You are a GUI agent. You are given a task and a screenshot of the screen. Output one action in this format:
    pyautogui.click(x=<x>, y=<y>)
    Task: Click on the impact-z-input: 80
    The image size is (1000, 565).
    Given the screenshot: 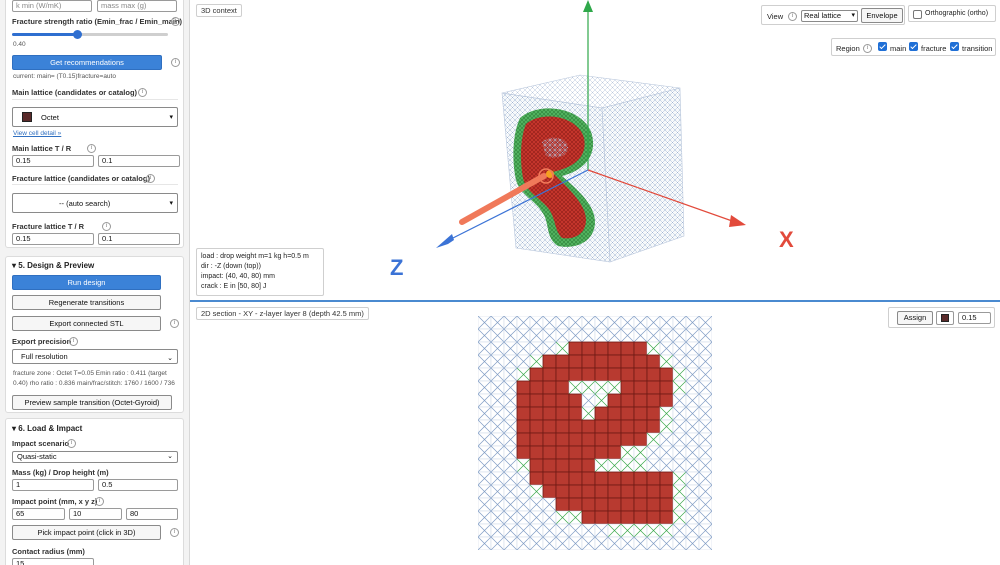 What is the action you would take?
    pyautogui.click(x=152, y=514)
    